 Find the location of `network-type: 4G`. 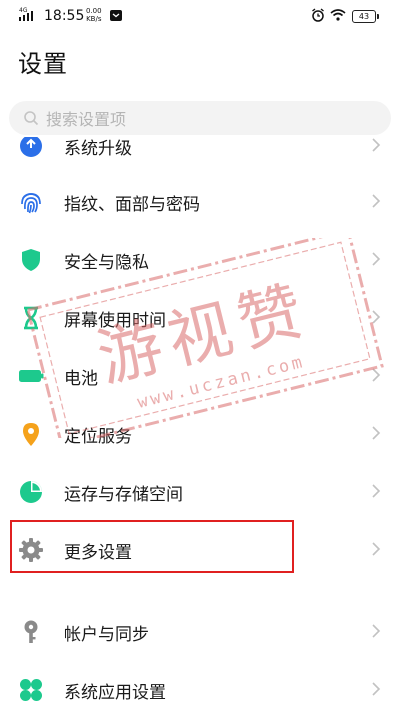

network-type: 4G is located at coordinates (23, 10).